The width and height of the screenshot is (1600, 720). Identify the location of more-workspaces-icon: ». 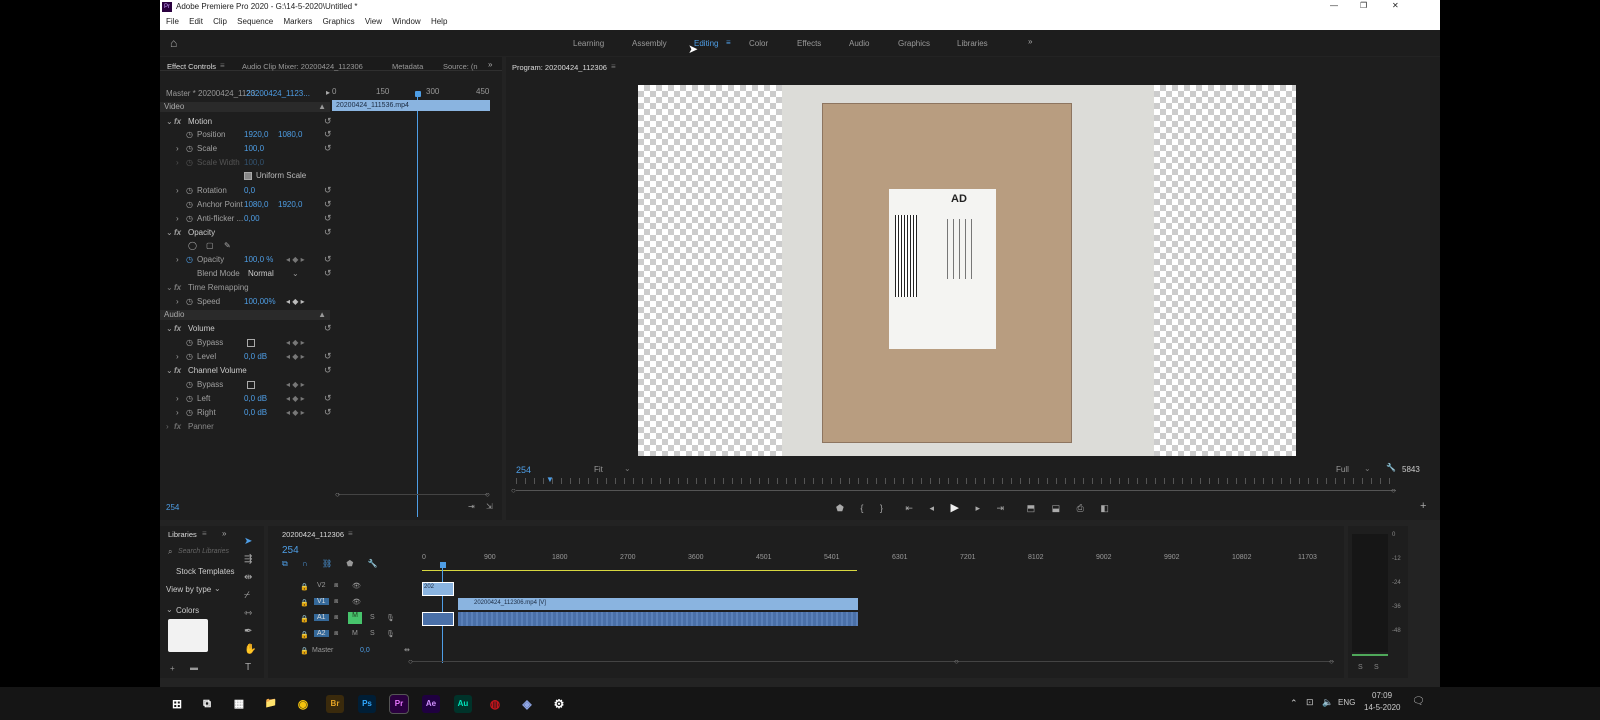
(1030, 41).